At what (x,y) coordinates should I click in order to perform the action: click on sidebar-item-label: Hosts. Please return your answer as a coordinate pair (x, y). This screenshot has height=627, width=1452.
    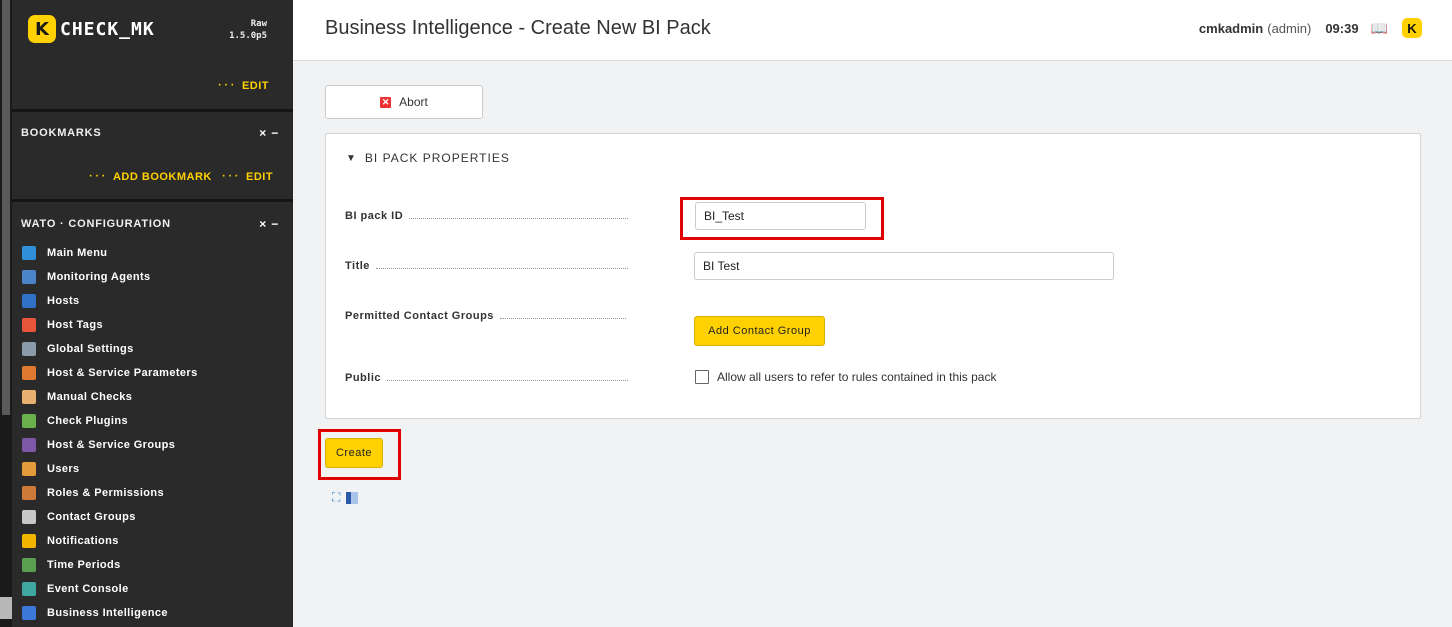
    Looking at the image, I should click on (63, 301).